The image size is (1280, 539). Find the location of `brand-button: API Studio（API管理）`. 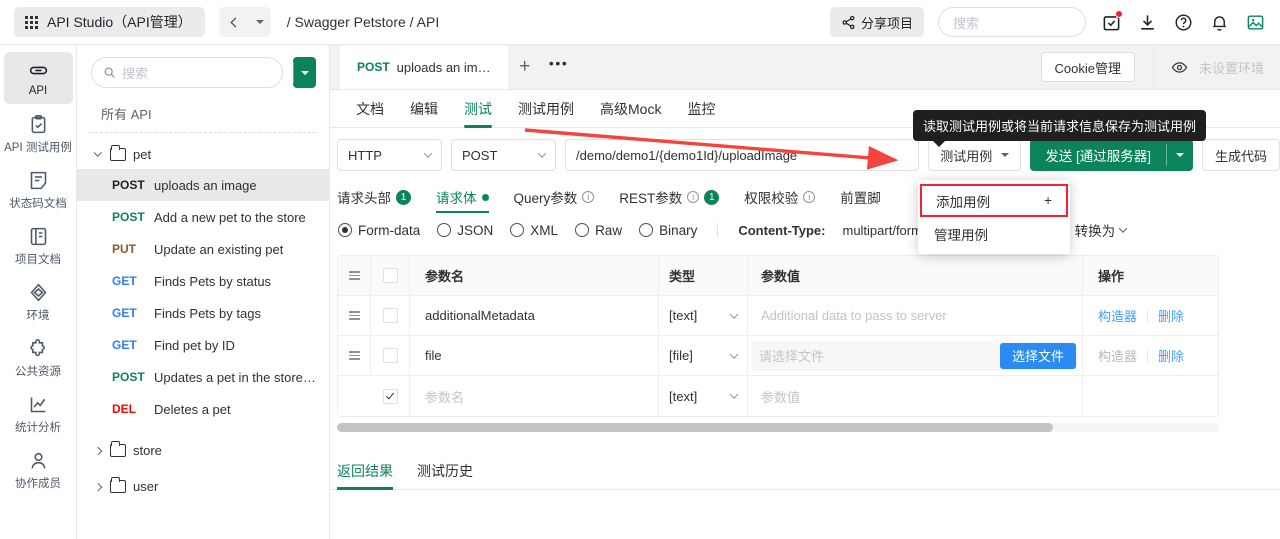

brand-button: API Studio（API管理） is located at coordinates (109, 22).